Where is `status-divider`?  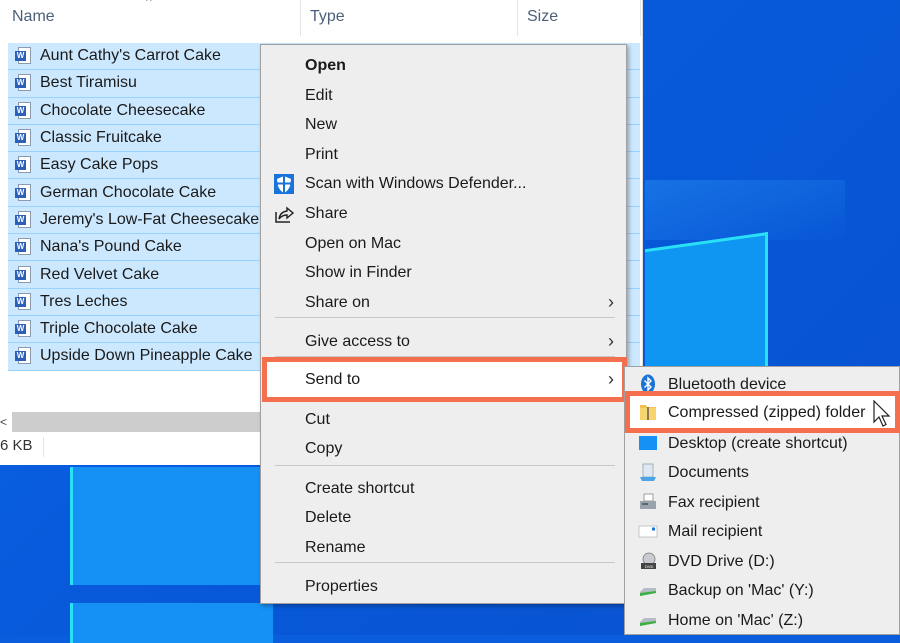
status-divider is located at coordinates (43, 447).